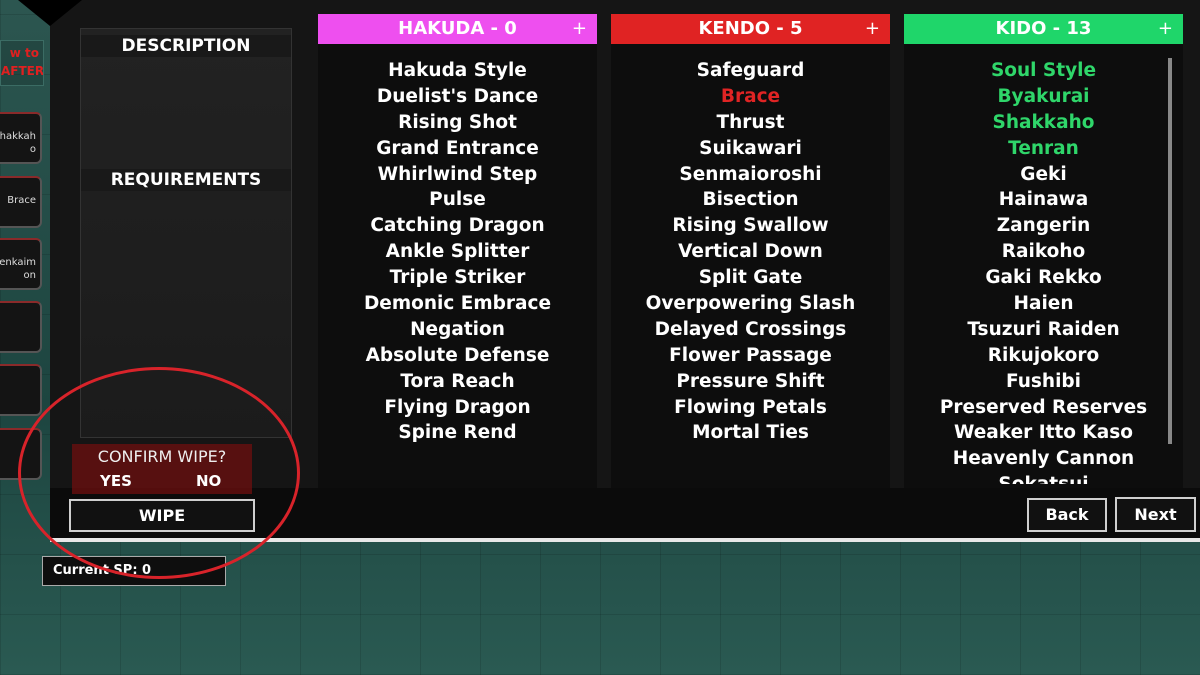 This screenshot has height=675, width=1200. Describe the element at coordinates (750, 304) in the screenshot. I see `skill-item: Overpowering Slash` at that location.